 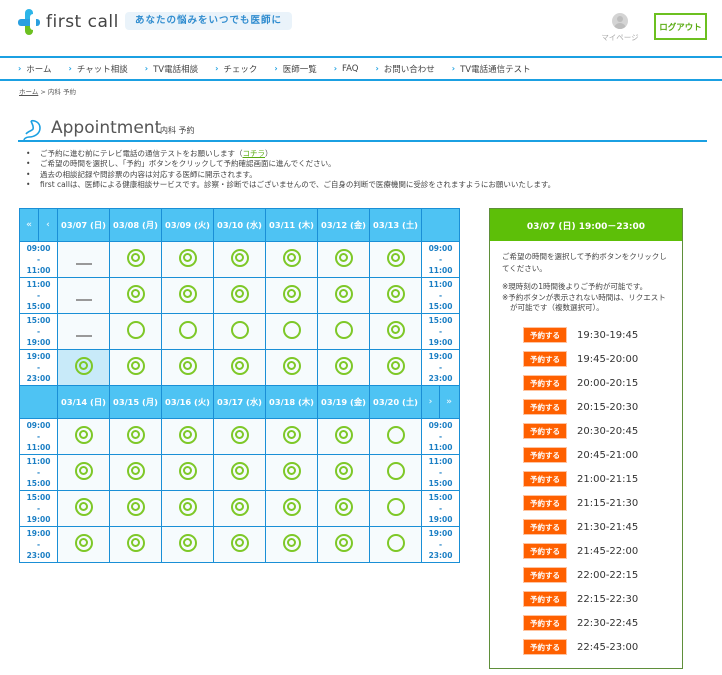 I want to click on nav-item-7: › TV電話通信テスト, so click(x=491, y=69).